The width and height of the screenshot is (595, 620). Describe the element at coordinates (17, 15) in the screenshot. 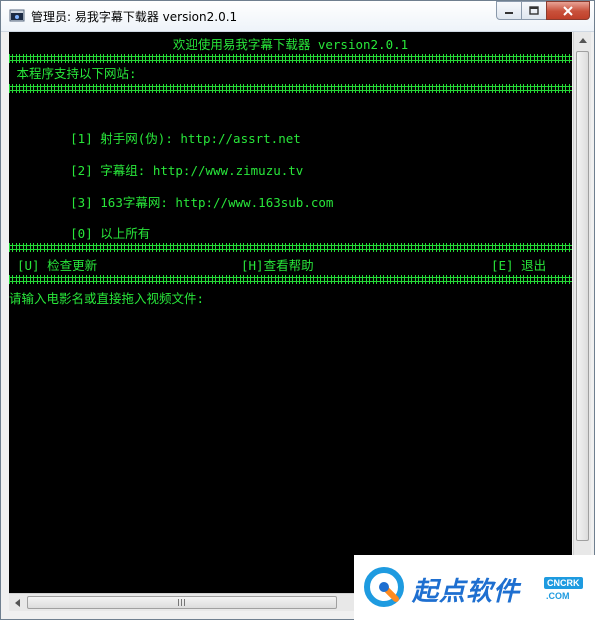

I see `console-app-icon` at that location.